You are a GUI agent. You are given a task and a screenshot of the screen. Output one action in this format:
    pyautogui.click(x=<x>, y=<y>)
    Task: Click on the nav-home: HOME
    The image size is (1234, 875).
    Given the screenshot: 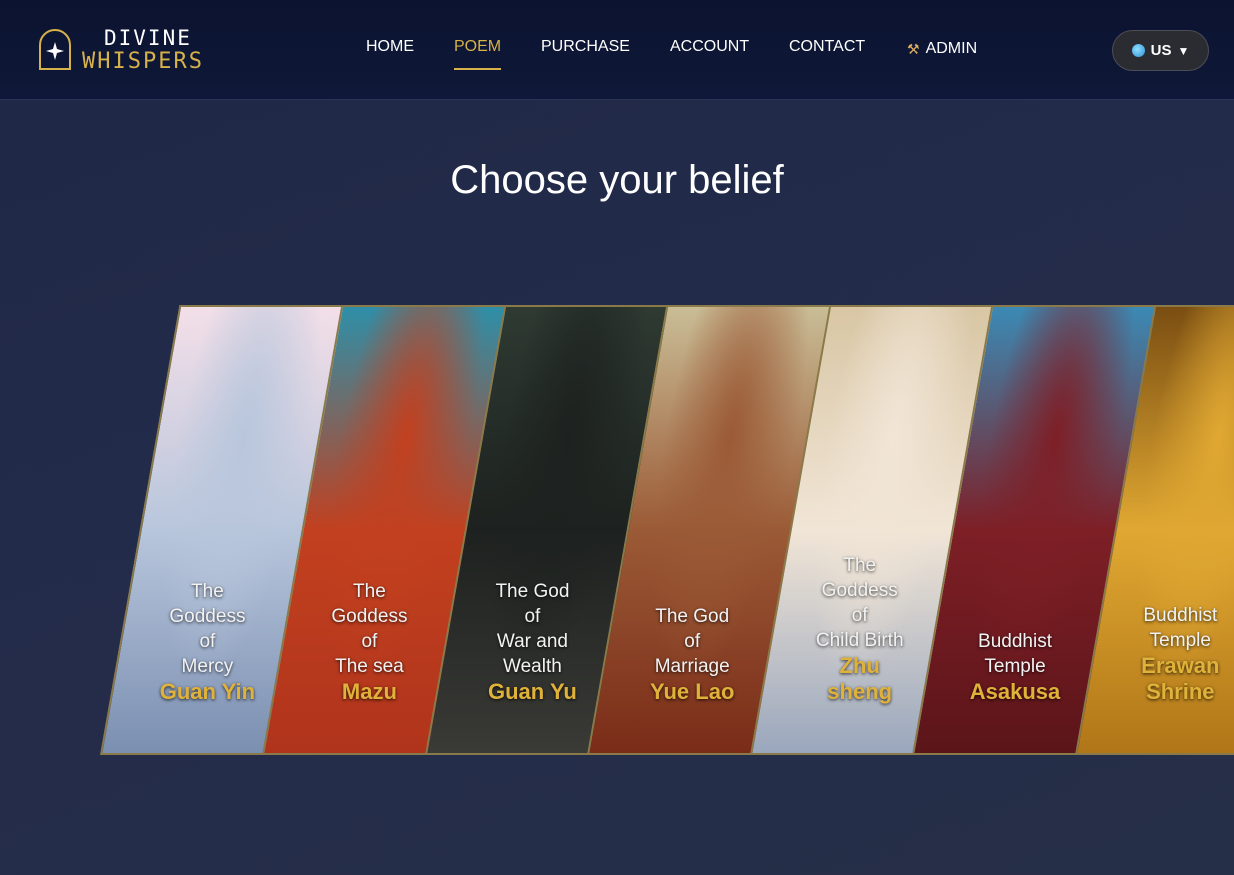 What is the action you would take?
    pyautogui.click(x=390, y=47)
    